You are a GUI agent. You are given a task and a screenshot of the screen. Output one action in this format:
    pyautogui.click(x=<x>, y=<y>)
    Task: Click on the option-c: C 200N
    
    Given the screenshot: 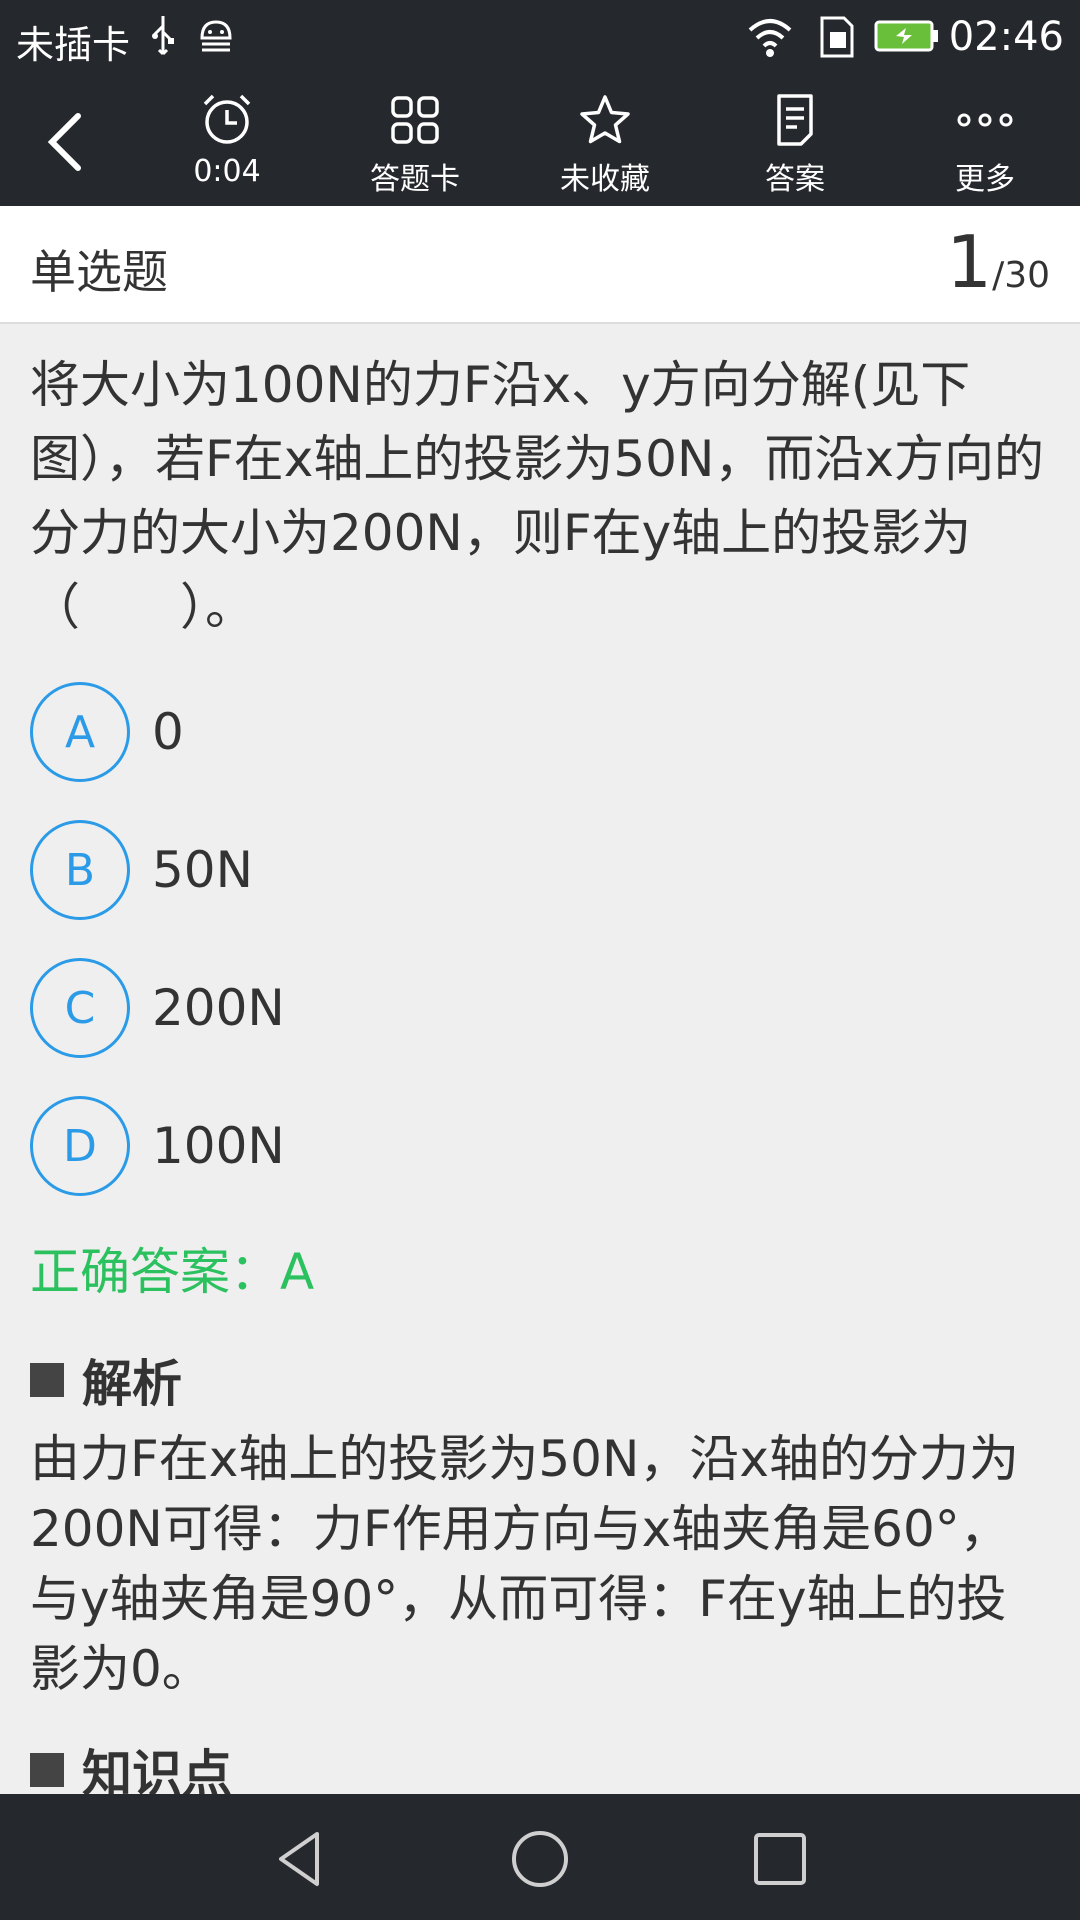 What is the action you would take?
    pyautogui.click(x=540, y=1008)
    